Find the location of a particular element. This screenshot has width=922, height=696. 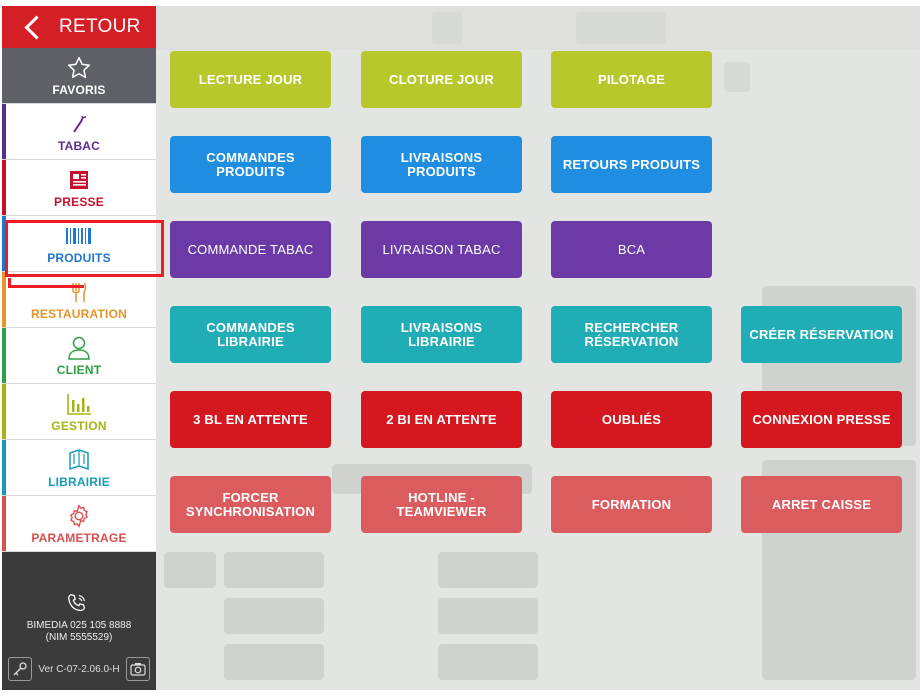

background-ghost-button is located at coordinates (621, 28).